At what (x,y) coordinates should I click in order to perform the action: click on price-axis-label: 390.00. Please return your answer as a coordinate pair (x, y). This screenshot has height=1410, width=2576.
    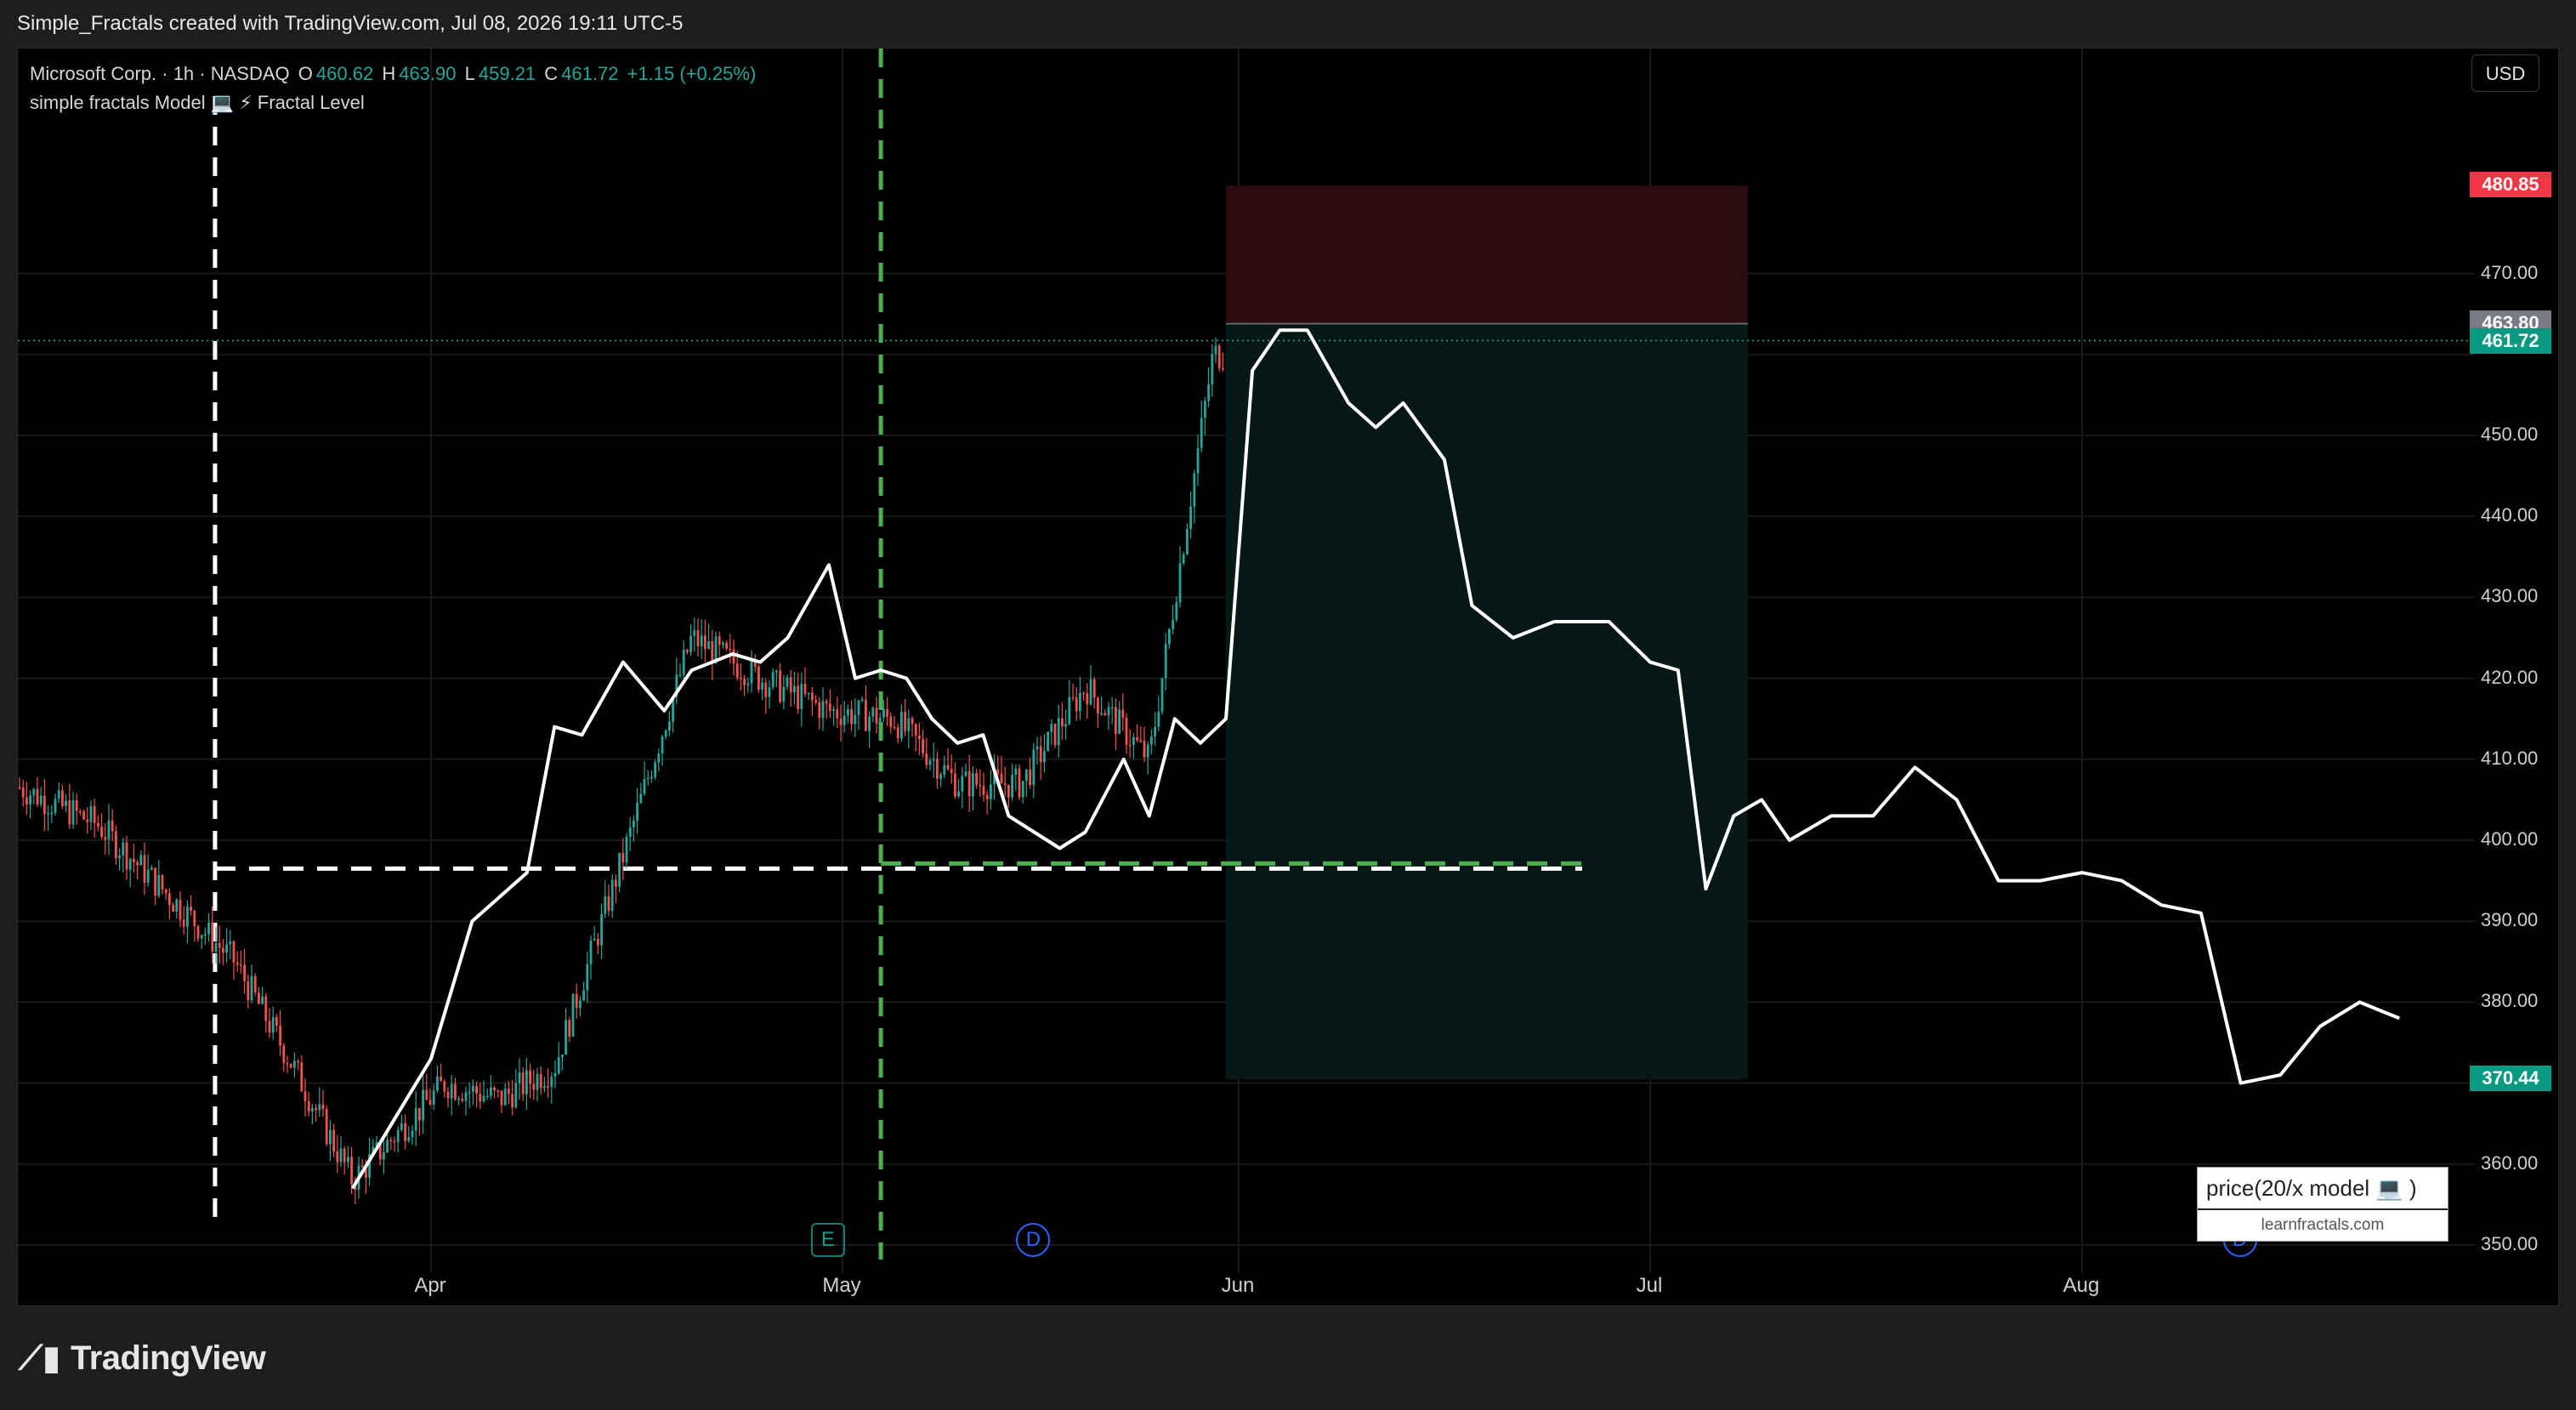
    Looking at the image, I should click on (2510, 920).